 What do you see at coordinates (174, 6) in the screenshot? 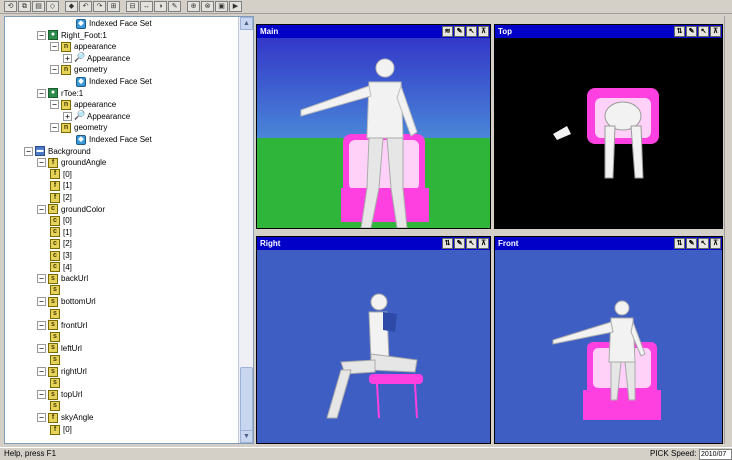
I see `toolbar-button-icon: ✎` at bounding box center [174, 6].